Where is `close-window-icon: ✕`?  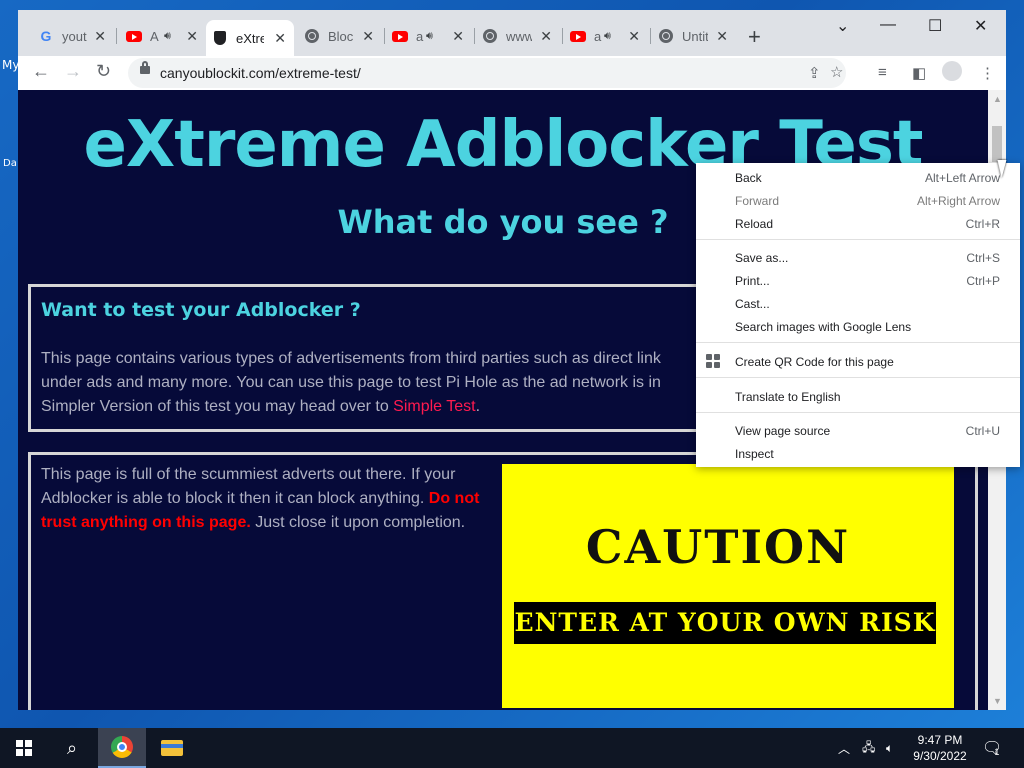 close-window-icon: ✕ is located at coordinates (980, 26).